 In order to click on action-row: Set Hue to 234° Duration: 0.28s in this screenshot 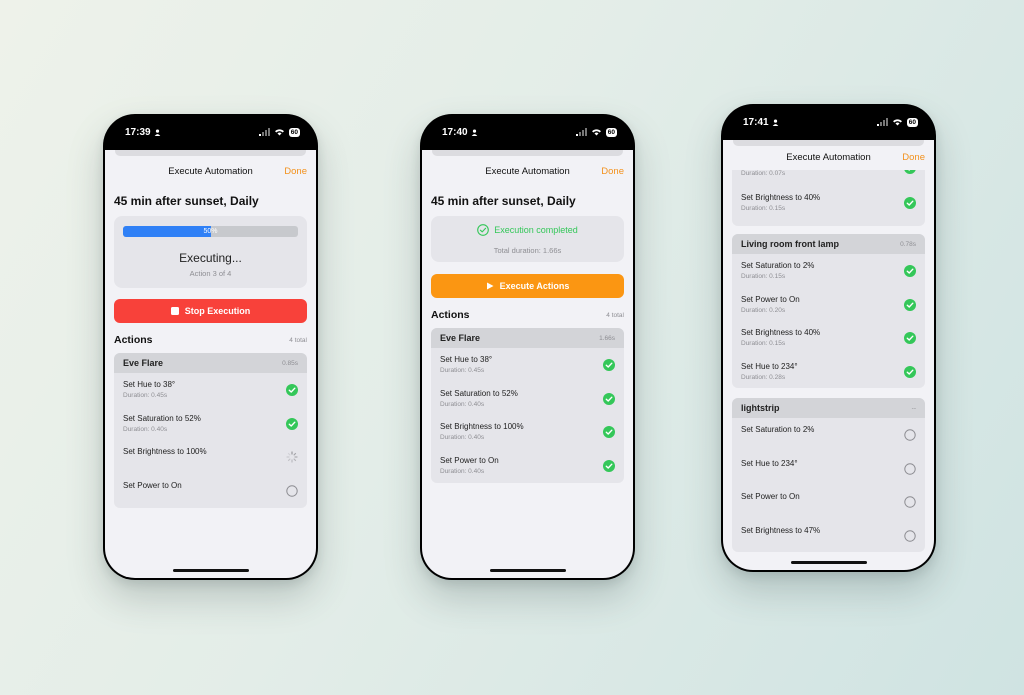, I will do `click(828, 371)`.